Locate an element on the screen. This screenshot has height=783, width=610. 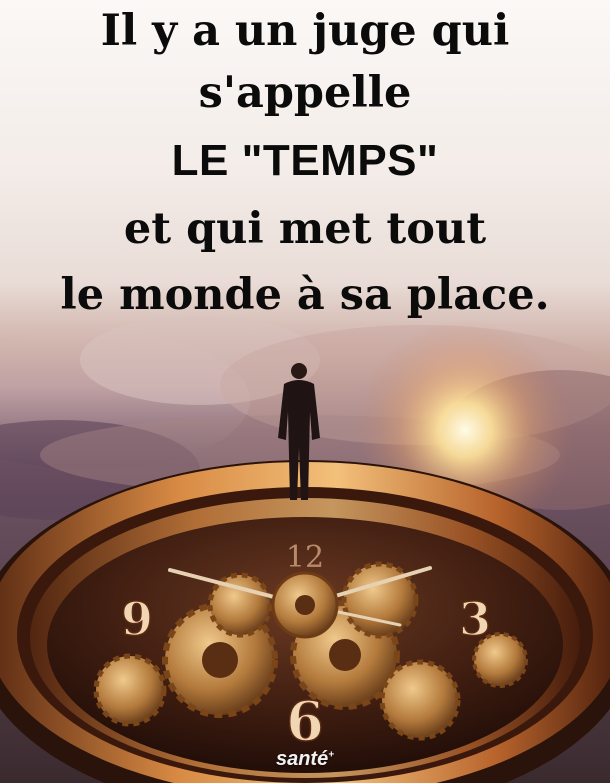
numeral-6: 6 is located at coordinates (305, 721).